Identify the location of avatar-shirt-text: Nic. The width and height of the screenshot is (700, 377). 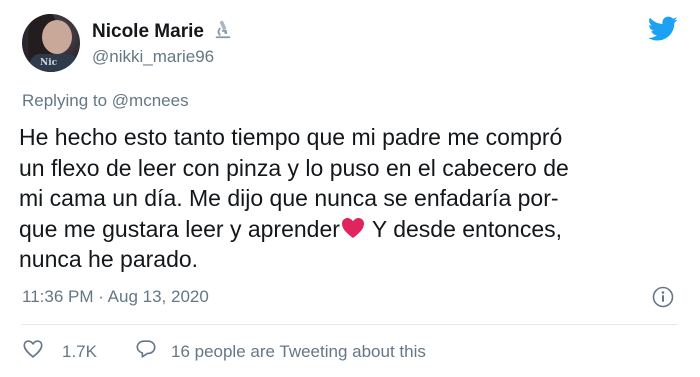
(49, 63).